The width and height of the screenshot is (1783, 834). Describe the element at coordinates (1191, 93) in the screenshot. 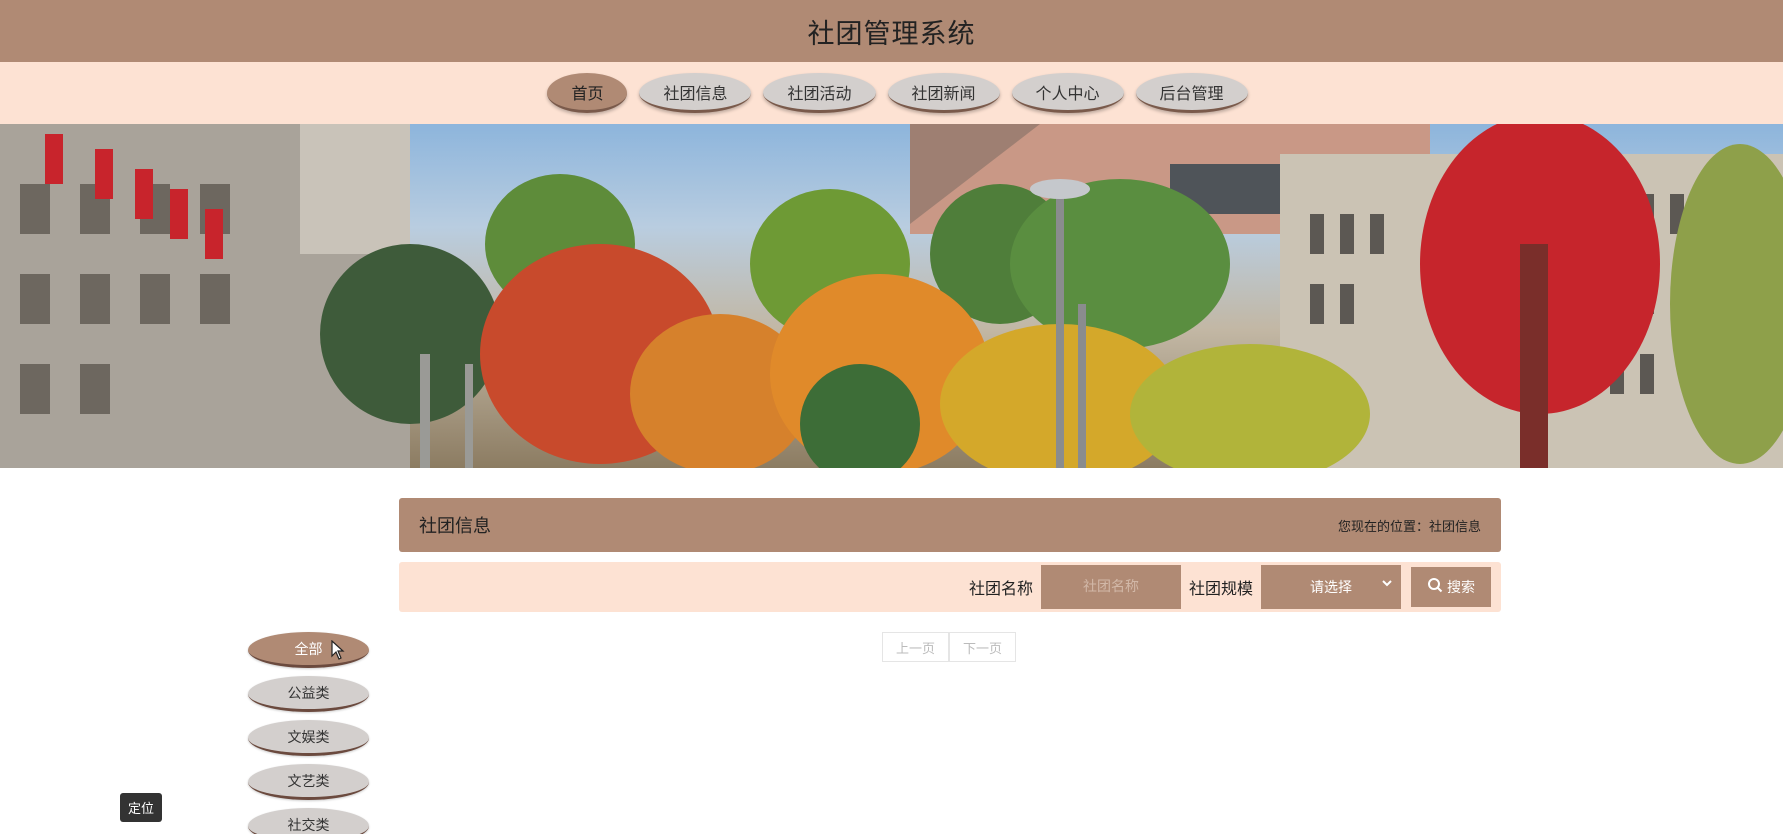

I see `nav-item-admin: 后台管理` at that location.